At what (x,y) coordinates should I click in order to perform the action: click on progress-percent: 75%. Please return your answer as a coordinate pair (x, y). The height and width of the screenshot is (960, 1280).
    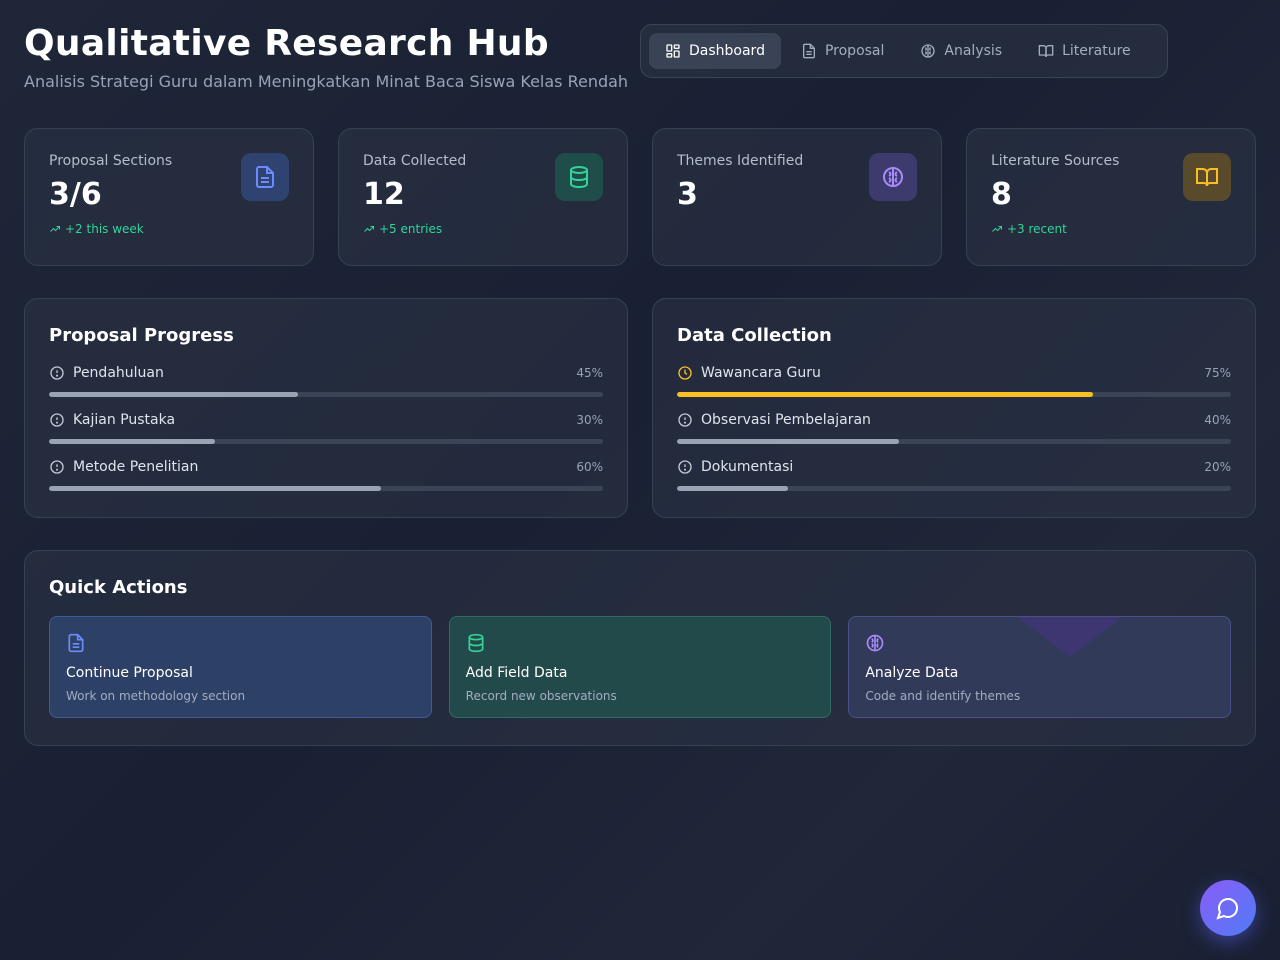
    Looking at the image, I should click on (1217, 373).